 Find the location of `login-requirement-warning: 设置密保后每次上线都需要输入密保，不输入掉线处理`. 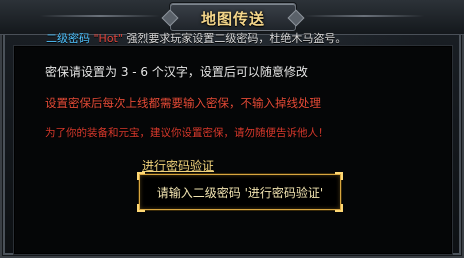

login-requirement-warning: 设置密保后每次上线都需要输入密保，不输入掉线处理 is located at coordinates (183, 103).